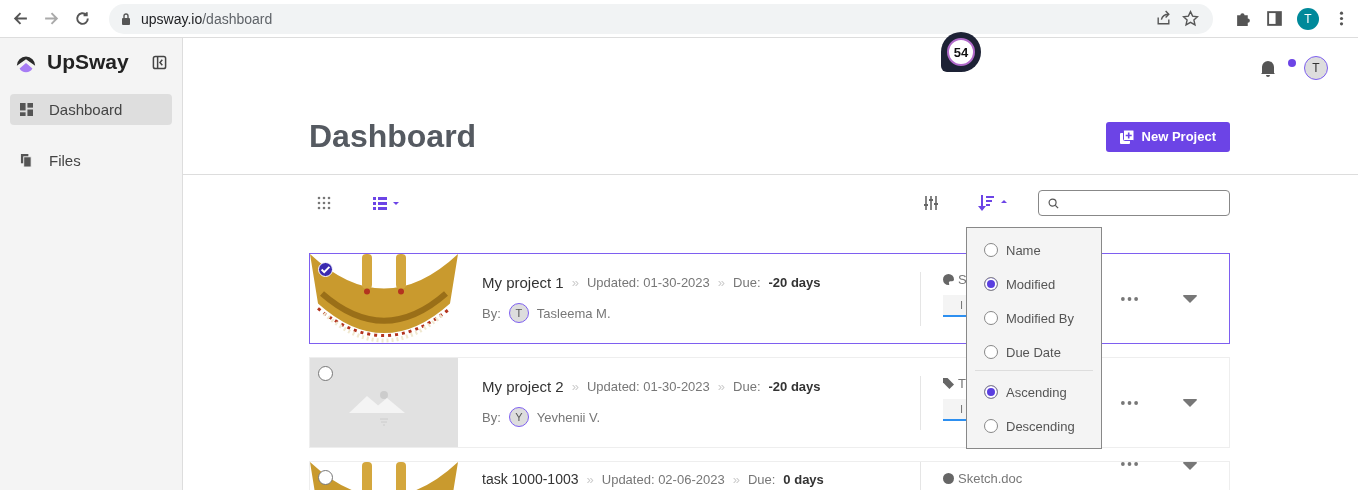 The image size is (1358, 490). What do you see at coordinates (948, 279) in the screenshot?
I see `palette-icon` at bounding box center [948, 279].